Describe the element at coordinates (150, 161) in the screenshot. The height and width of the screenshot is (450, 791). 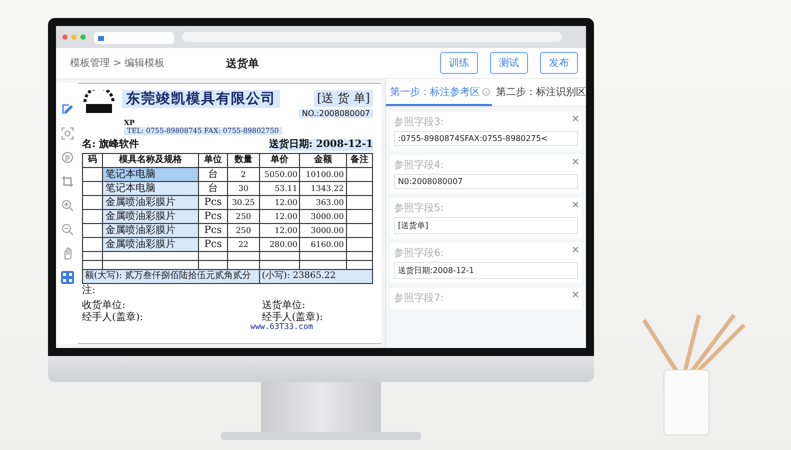
I see `column-header: 模具名称及规格` at that location.